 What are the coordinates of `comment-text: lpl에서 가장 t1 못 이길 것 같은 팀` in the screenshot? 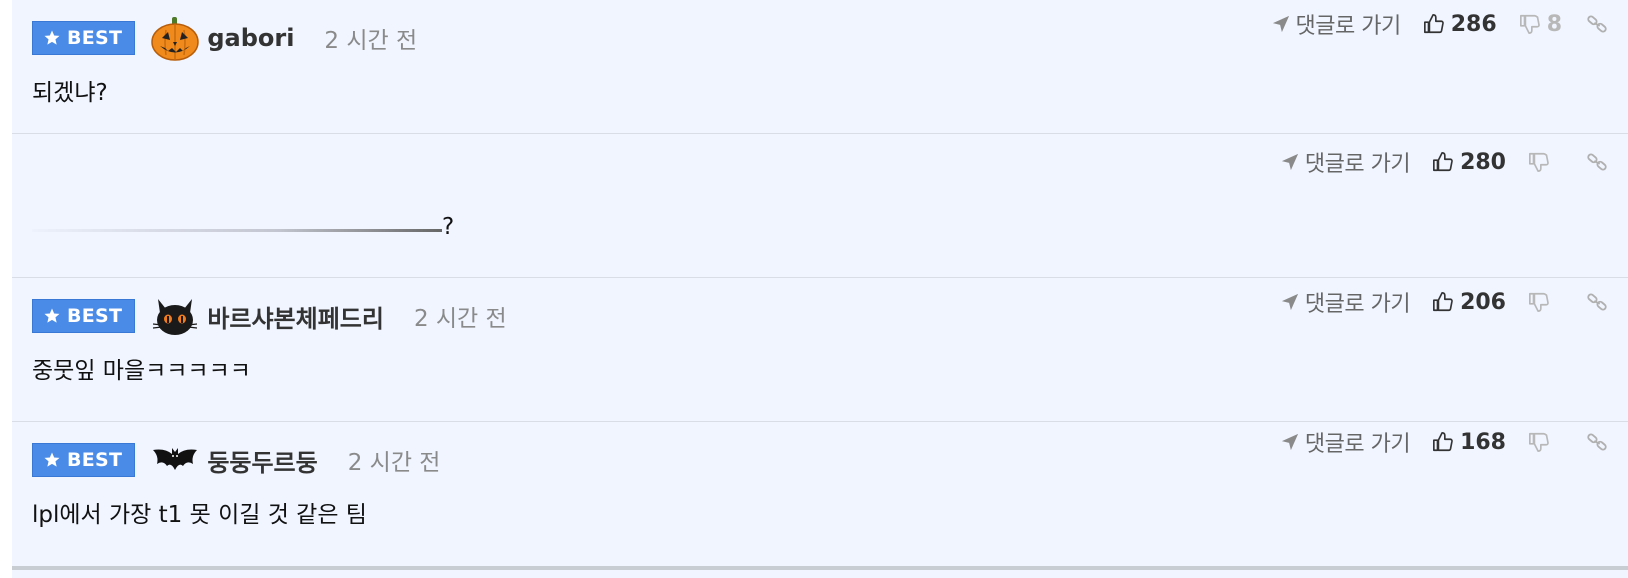 It's located at (199, 515).